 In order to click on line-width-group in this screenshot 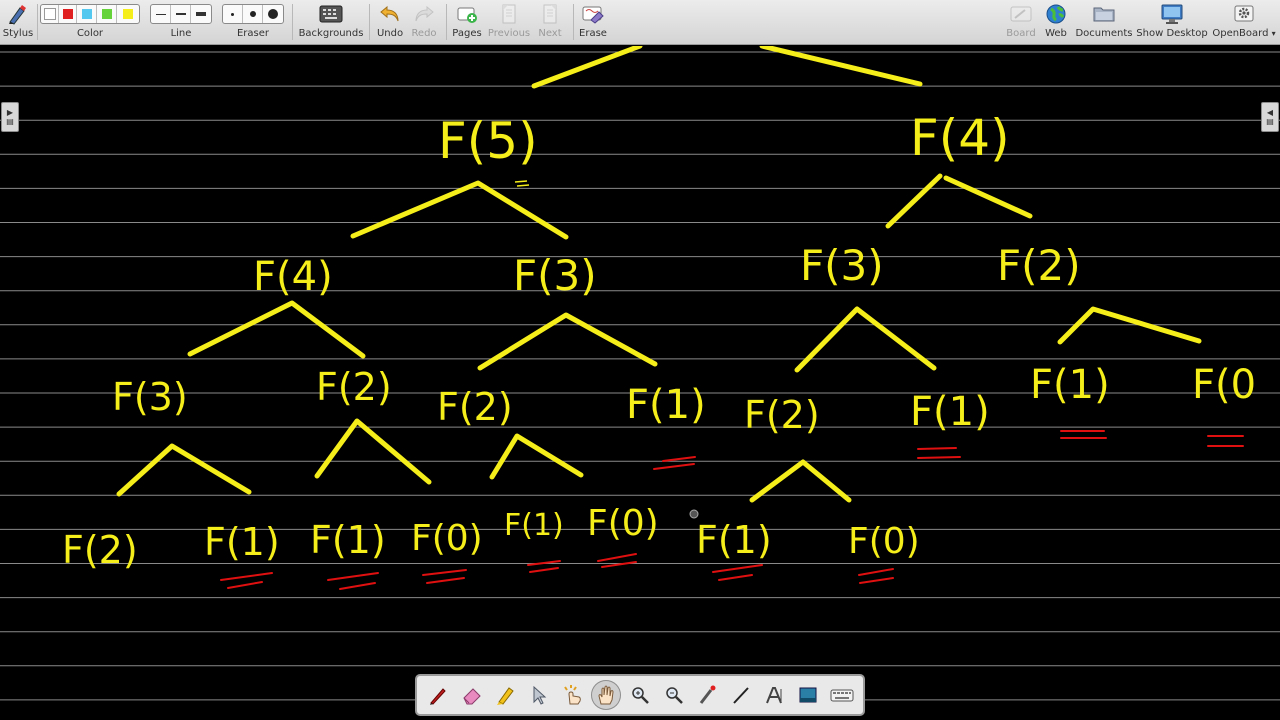, I will do `click(181, 14)`.